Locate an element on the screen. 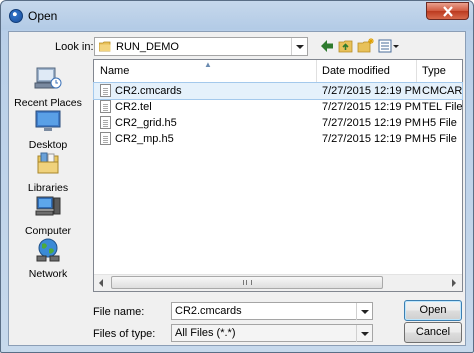 The height and width of the screenshot is (353, 474). column-header-row: Name ▲ Date modified Type is located at coordinates (278, 71).